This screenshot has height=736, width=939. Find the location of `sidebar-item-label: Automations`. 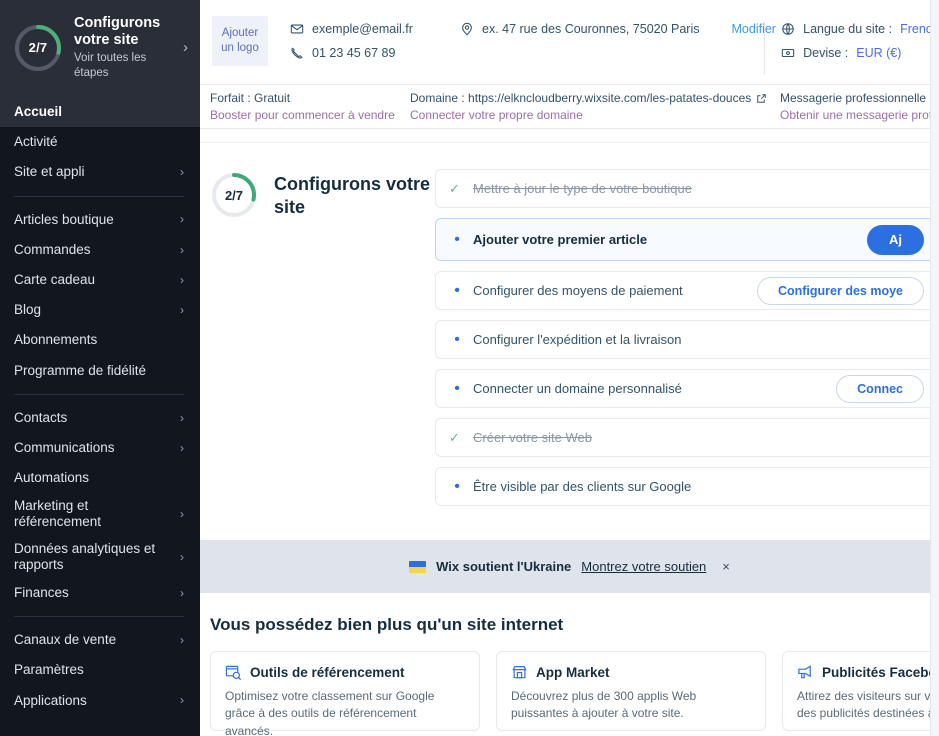

sidebar-item-label: Automations is located at coordinates (52, 478).